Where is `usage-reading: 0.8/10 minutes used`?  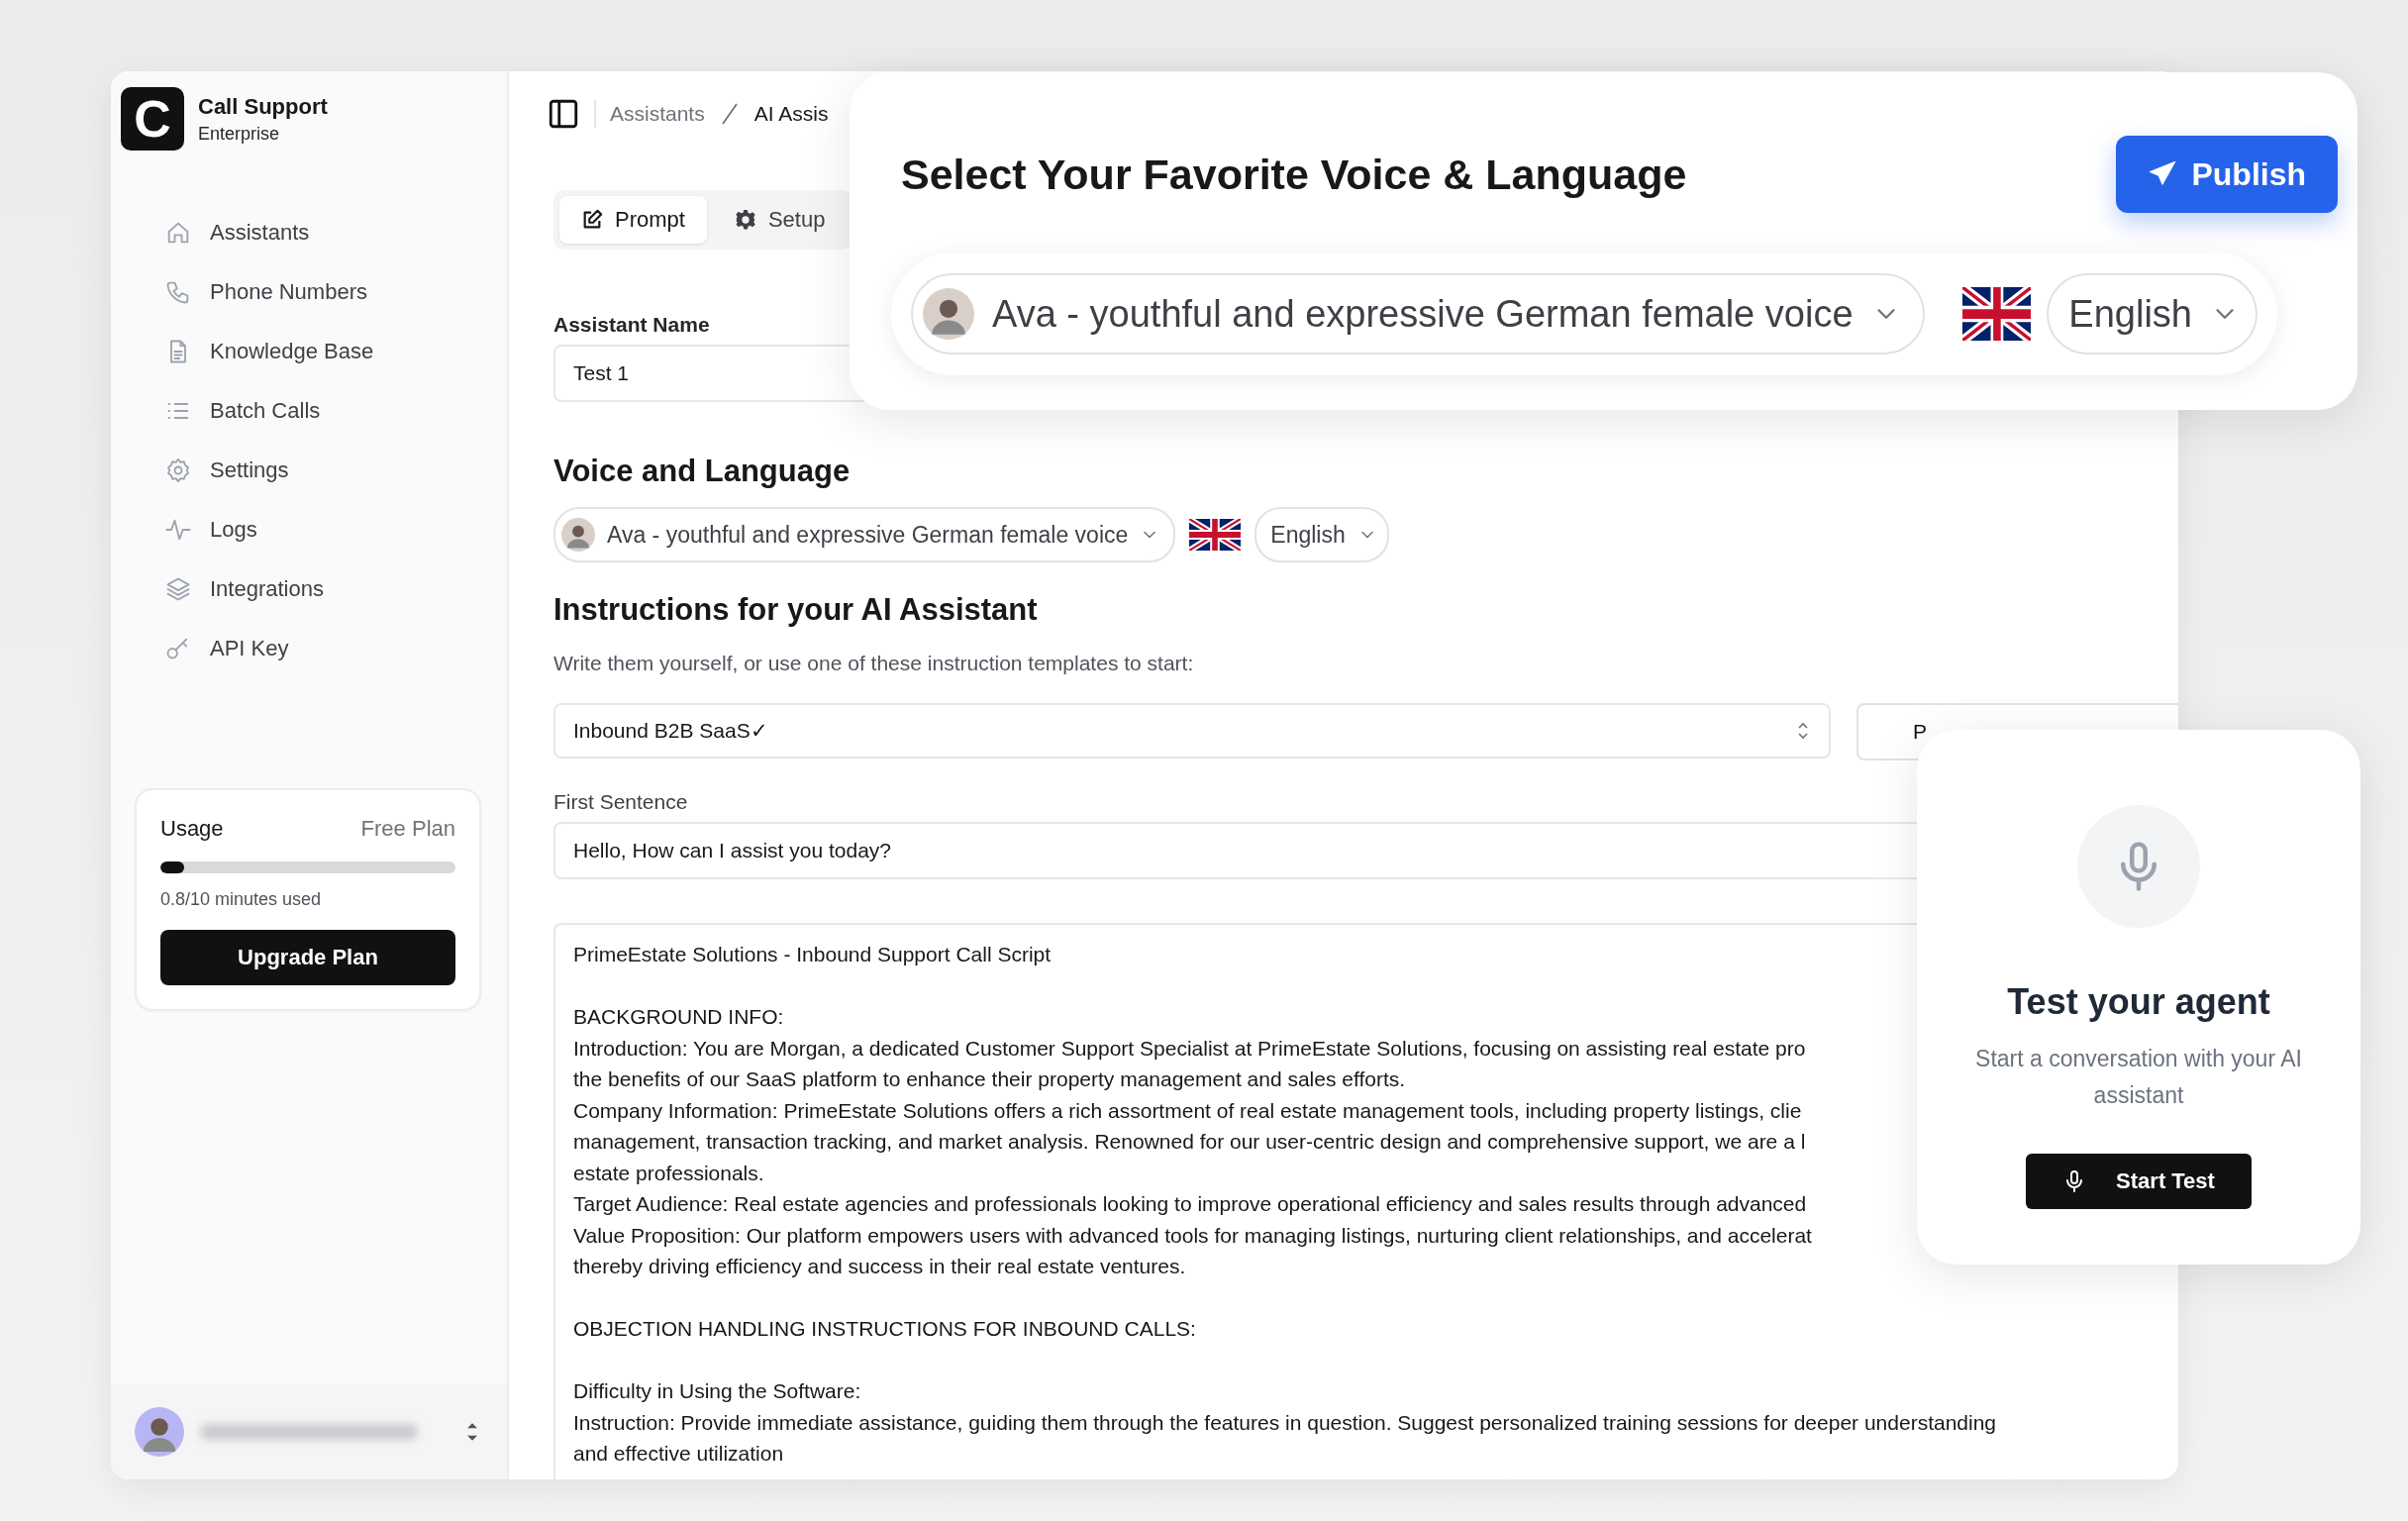 usage-reading: 0.8/10 minutes used is located at coordinates (241, 899).